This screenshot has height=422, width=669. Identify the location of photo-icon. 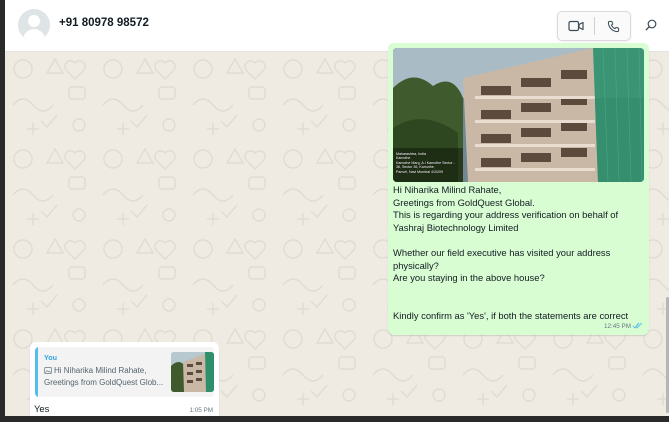
(48, 370).